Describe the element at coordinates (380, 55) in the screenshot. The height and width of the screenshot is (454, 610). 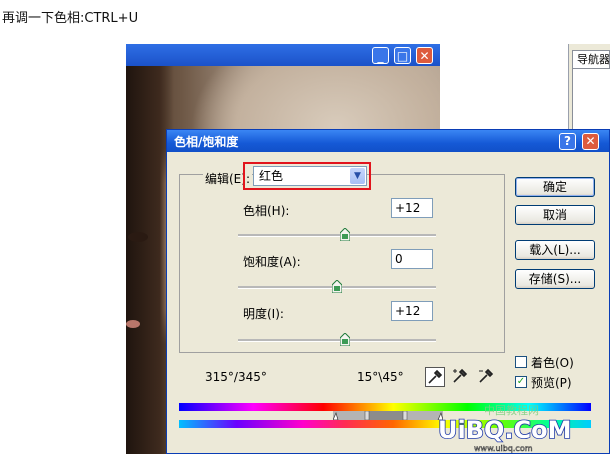
I see `minimize-icon: _` at that location.